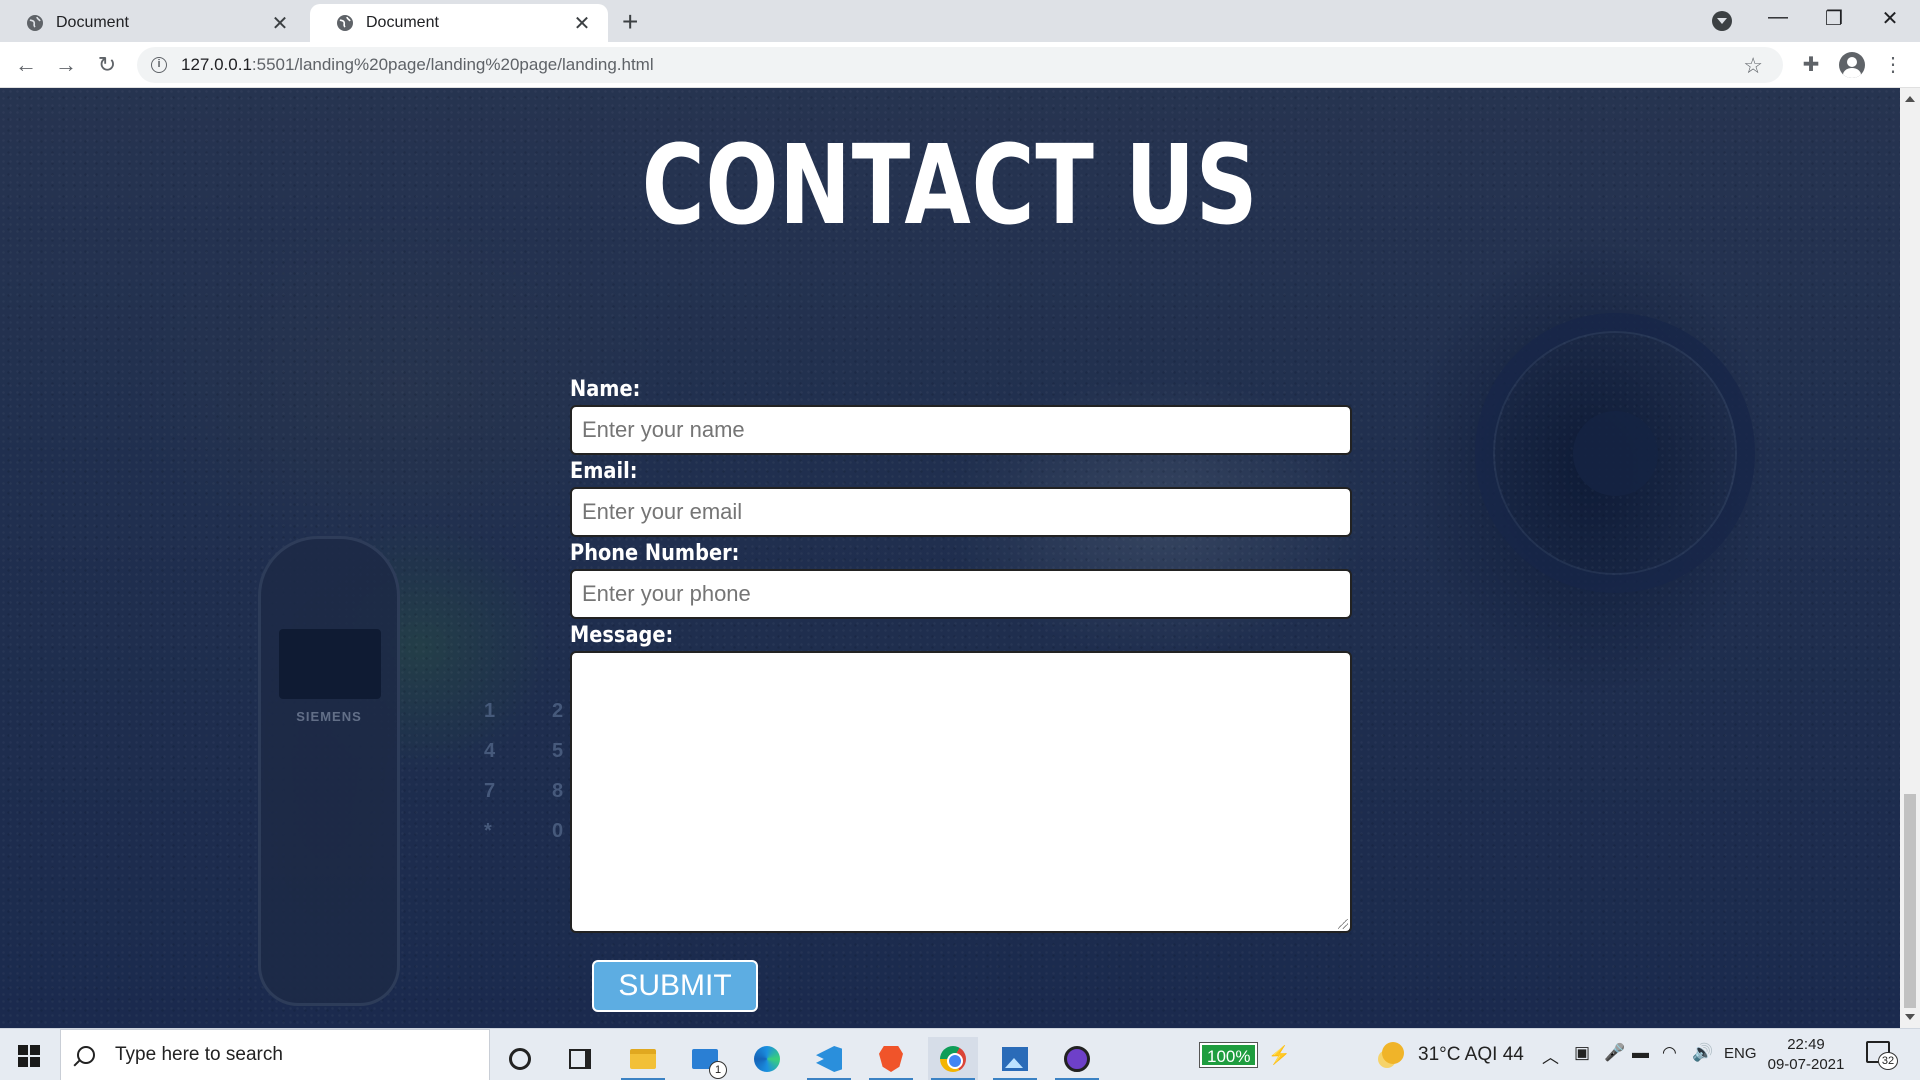 The width and height of the screenshot is (1920, 1080). What do you see at coordinates (1582, 1053) in the screenshot?
I see `meet-now-icon: ▣` at bounding box center [1582, 1053].